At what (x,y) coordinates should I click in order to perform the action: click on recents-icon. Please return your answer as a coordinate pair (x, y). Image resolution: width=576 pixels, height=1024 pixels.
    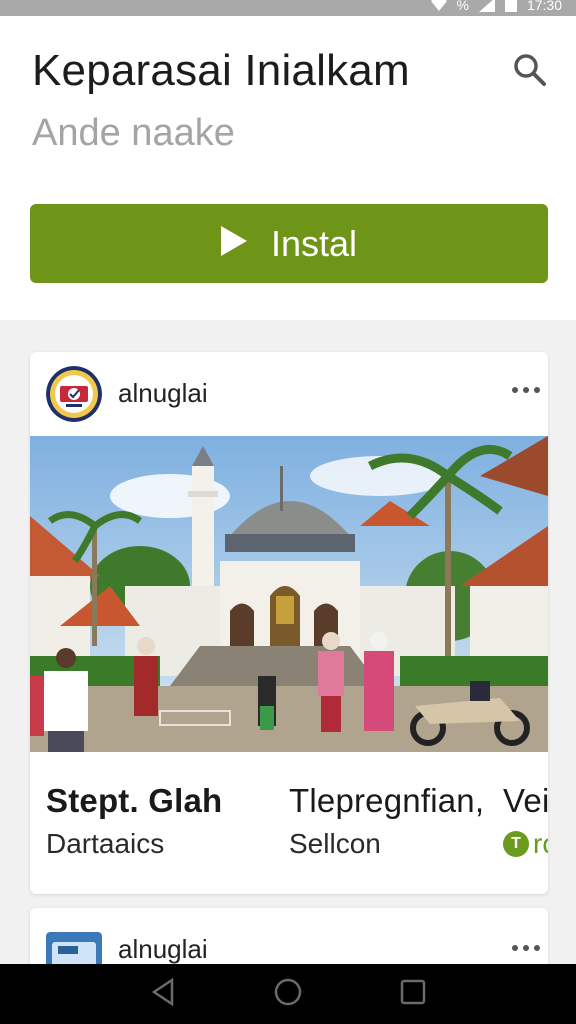
    Looking at the image, I should click on (413, 994).